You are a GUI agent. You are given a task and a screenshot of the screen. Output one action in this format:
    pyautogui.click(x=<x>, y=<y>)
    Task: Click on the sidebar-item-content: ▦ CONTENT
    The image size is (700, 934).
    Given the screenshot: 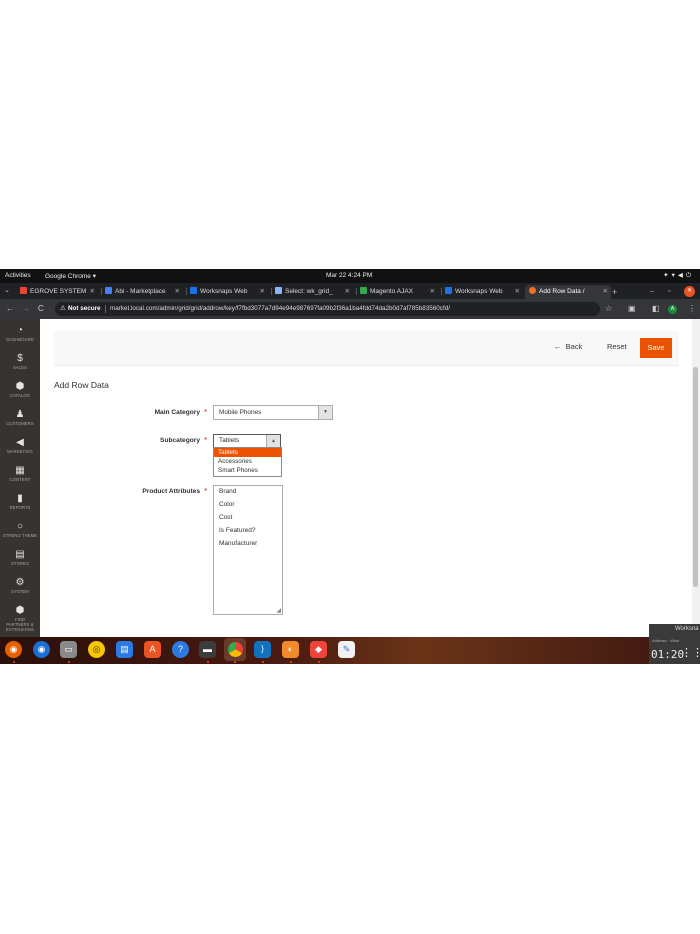 What is the action you would take?
    pyautogui.click(x=20, y=473)
    